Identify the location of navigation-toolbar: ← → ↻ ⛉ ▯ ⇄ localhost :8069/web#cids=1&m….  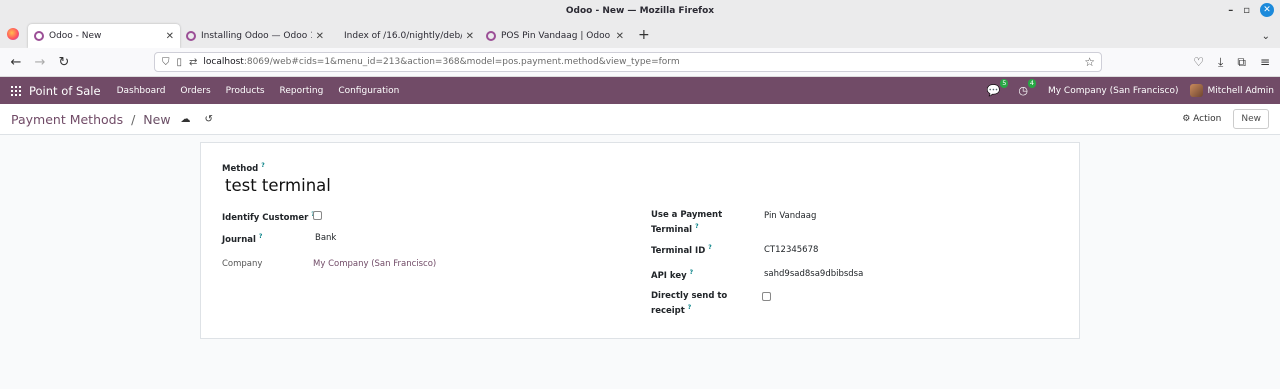
(640, 62).